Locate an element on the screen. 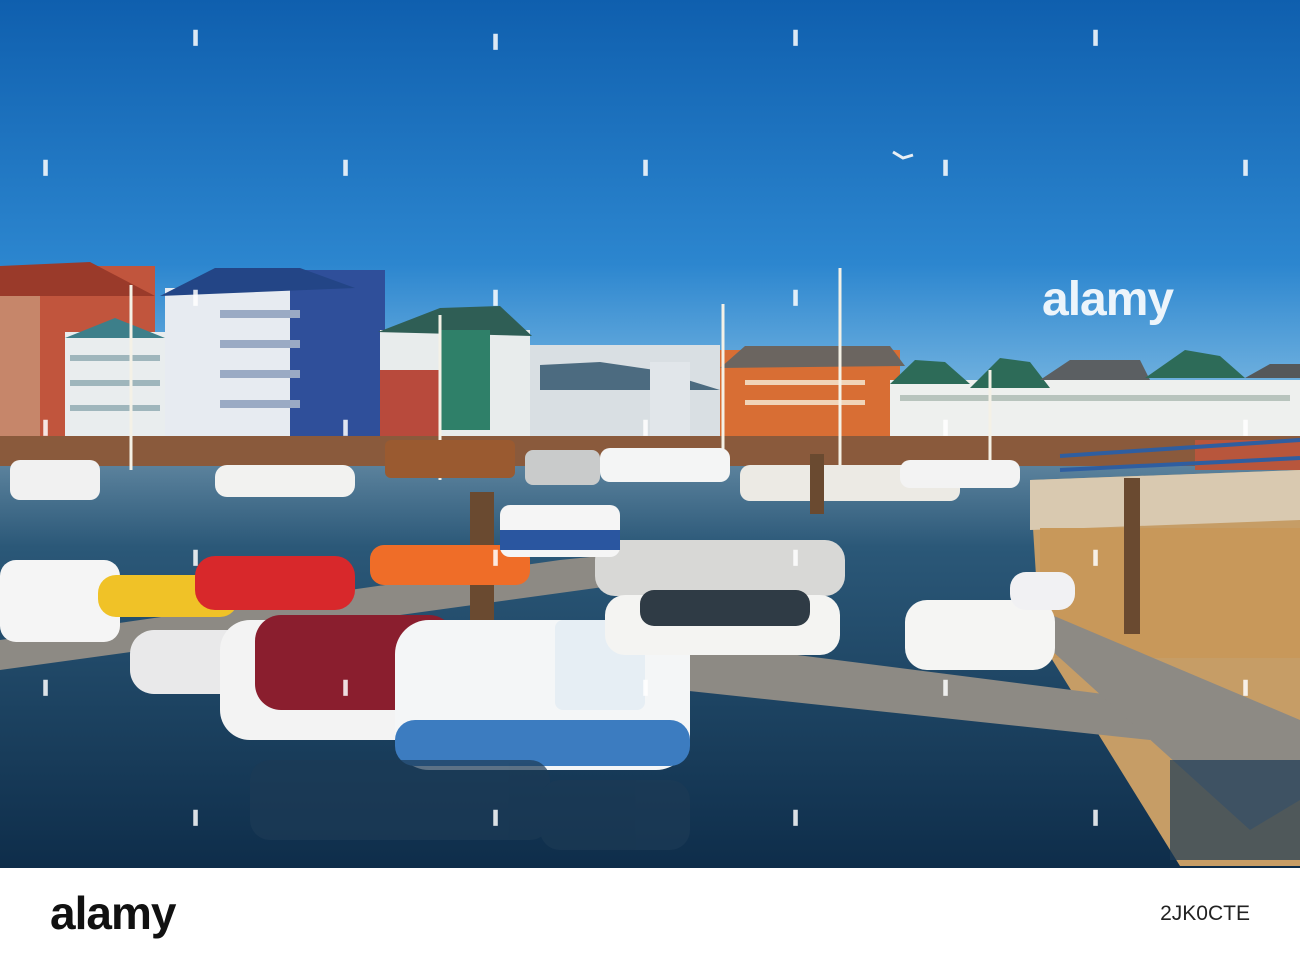 Image resolution: width=1300 pixels, height=956 pixels. watermark-logo: alamy is located at coordinates (1108, 299).